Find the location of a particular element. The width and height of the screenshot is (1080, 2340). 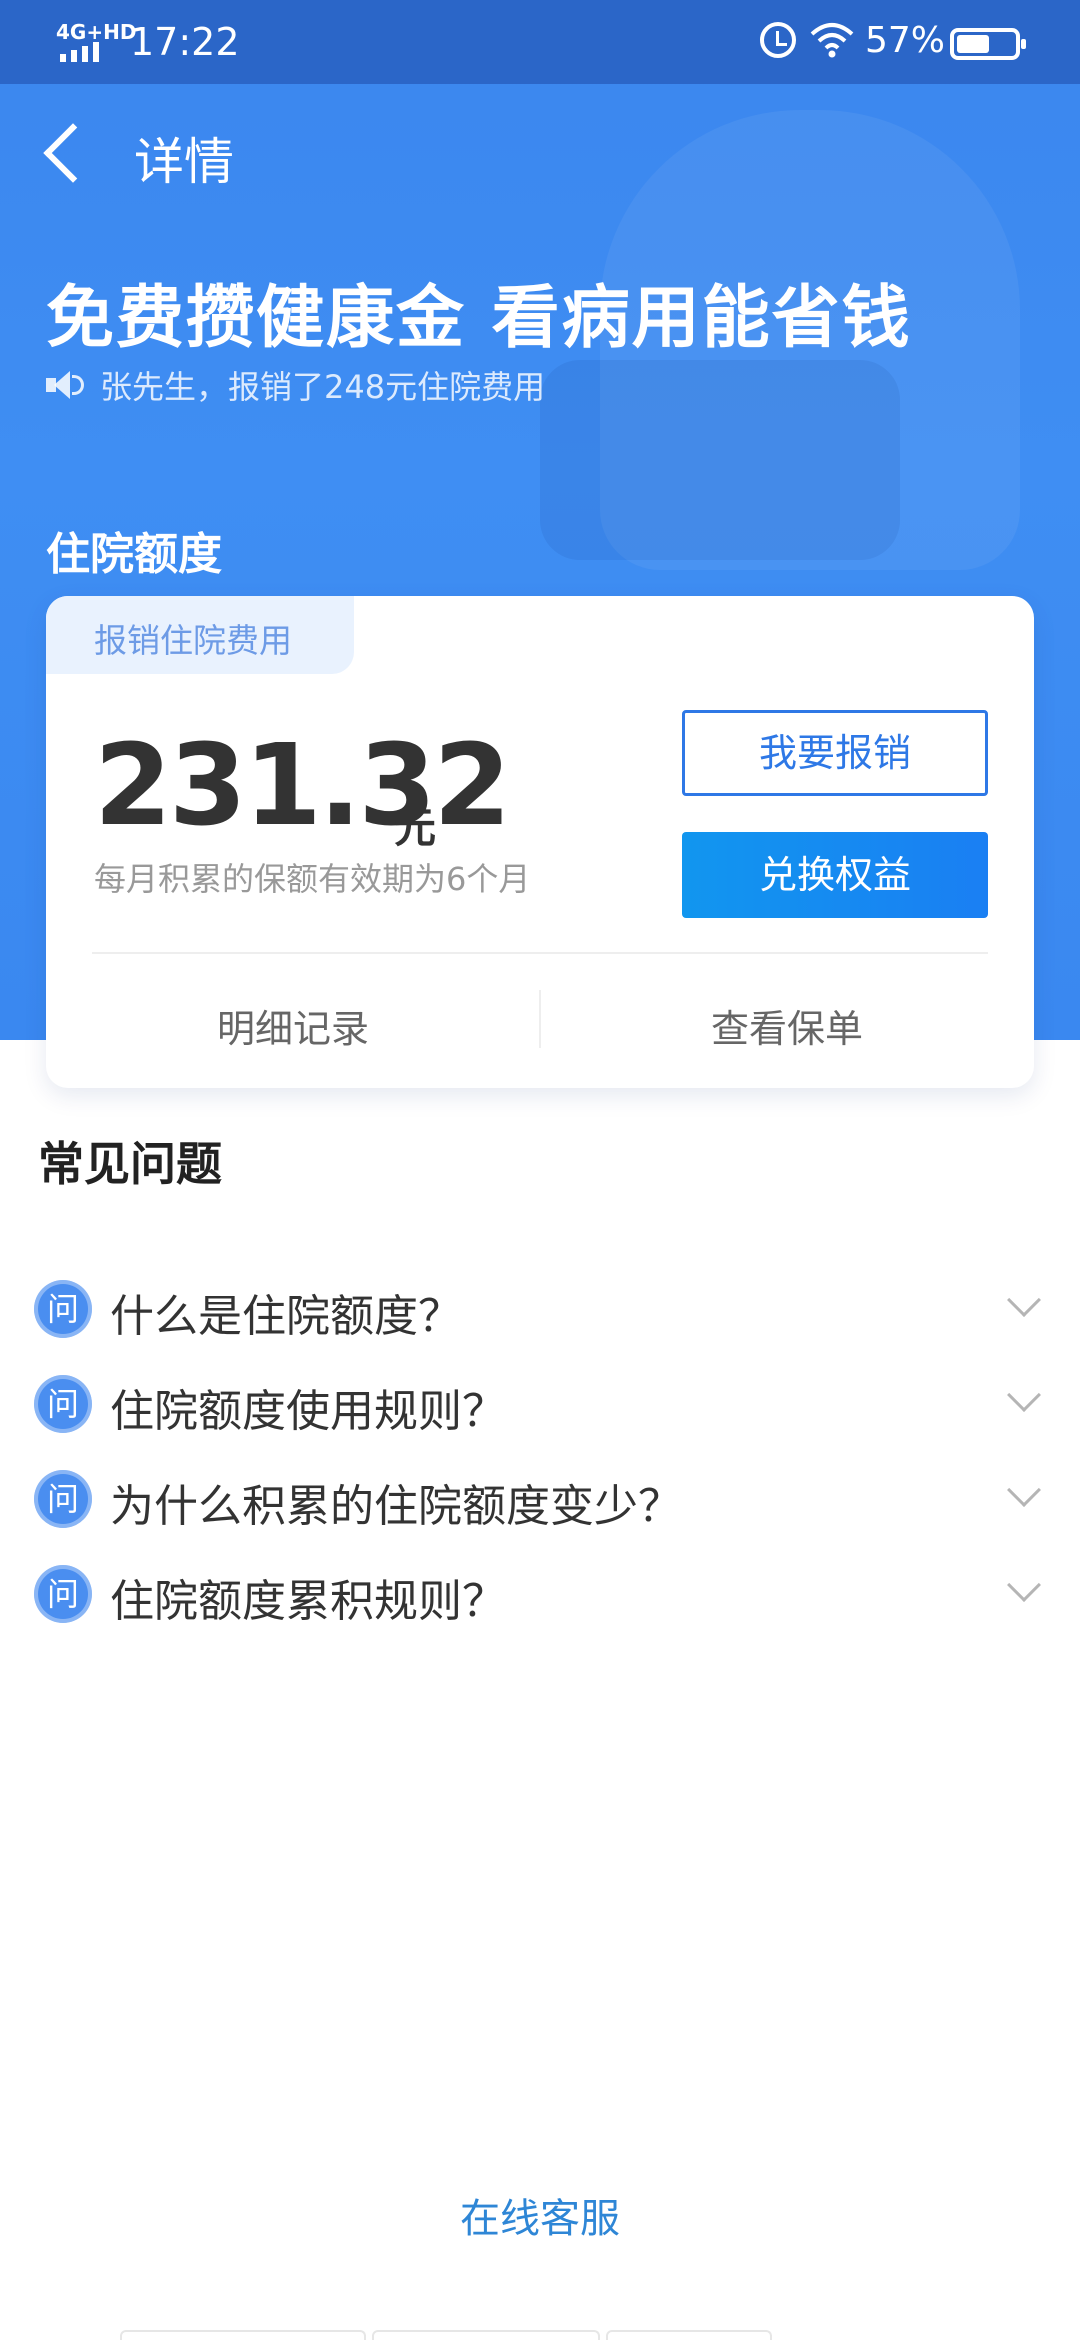

online-service-link: 在线客服 is located at coordinates (540, 2215).